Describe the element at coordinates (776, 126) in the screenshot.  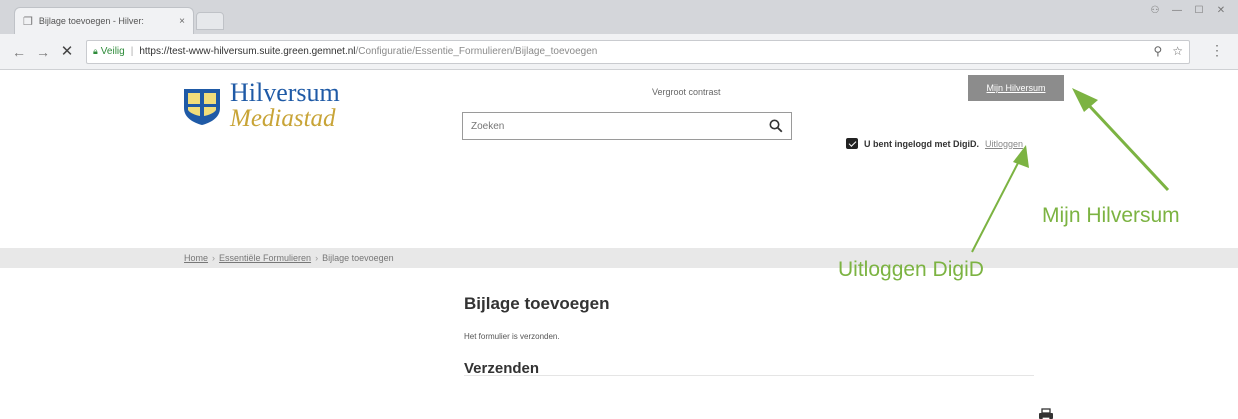
I see `search-icon` at that location.